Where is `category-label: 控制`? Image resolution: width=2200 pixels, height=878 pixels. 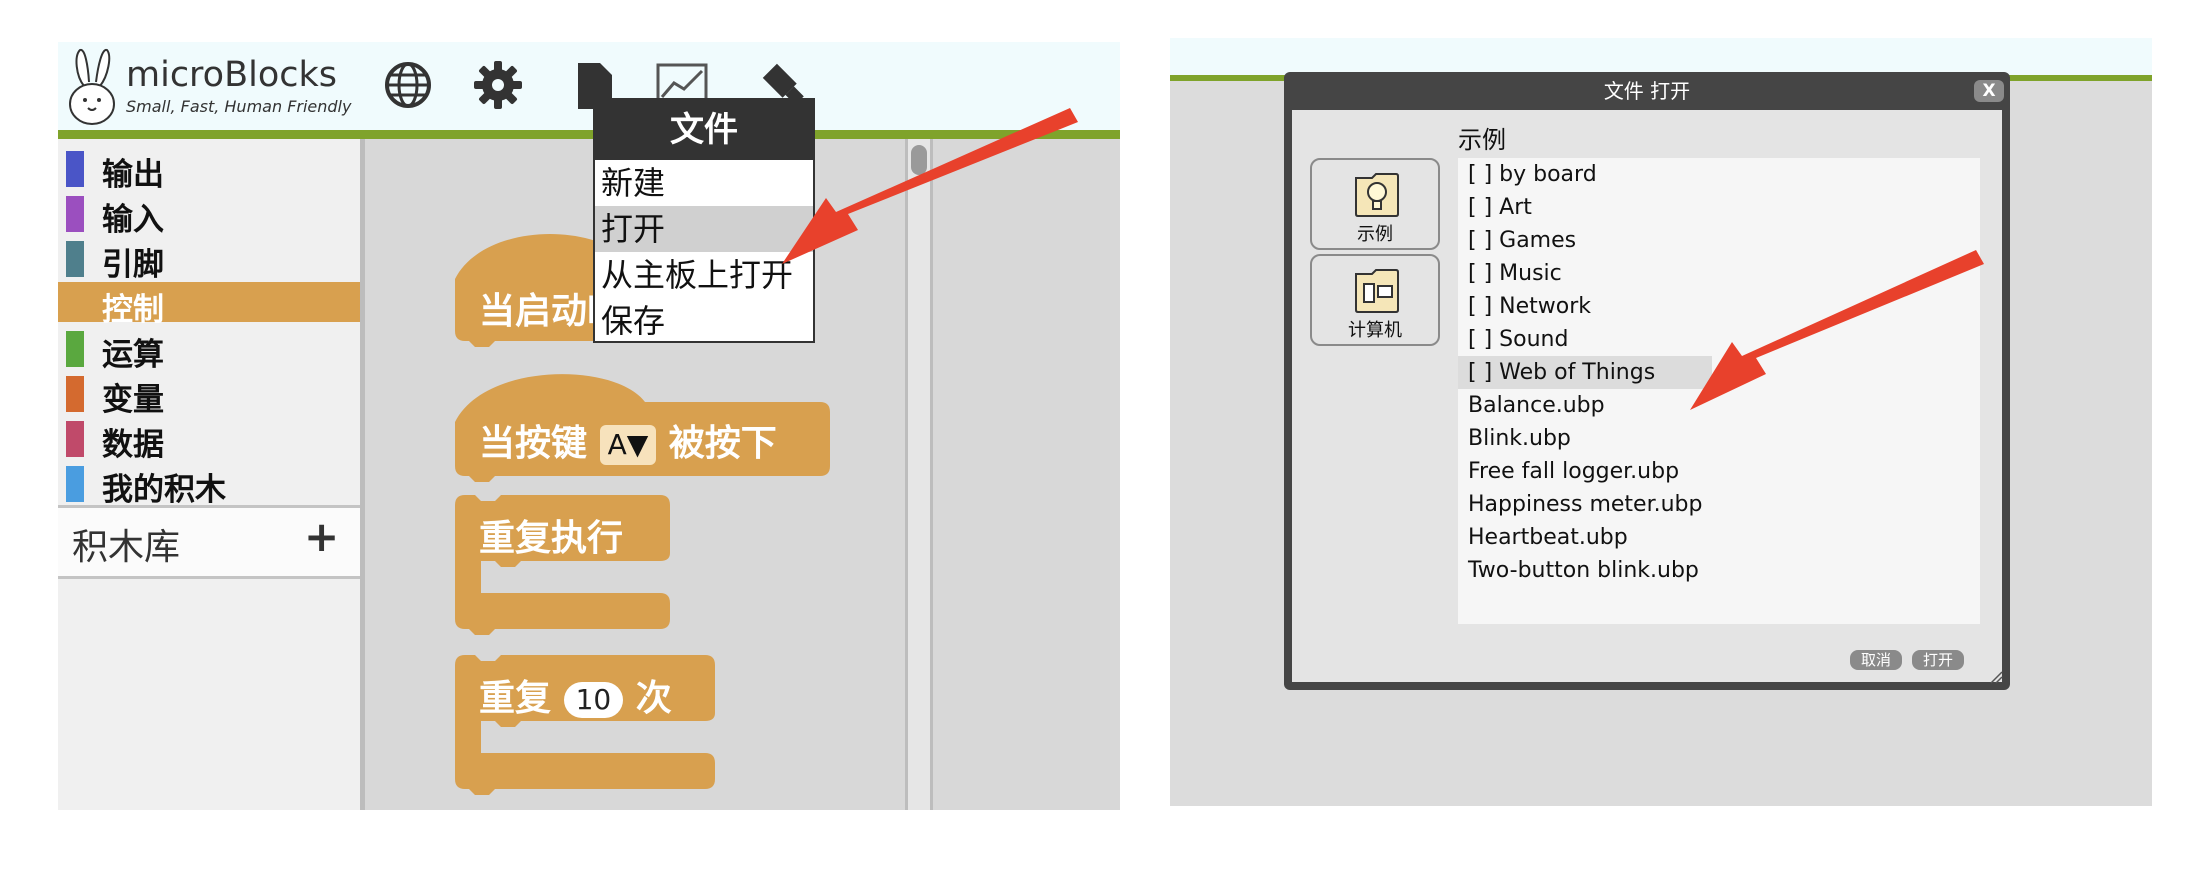 category-label: 控制 is located at coordinates (133, 310).